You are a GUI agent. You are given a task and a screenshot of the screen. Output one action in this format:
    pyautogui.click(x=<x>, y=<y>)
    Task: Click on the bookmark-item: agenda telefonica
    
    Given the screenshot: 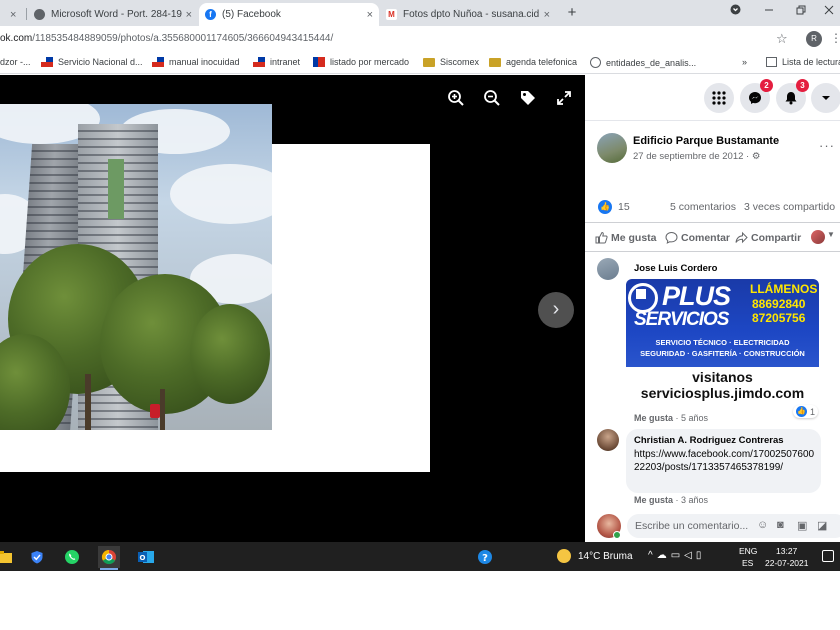 What is the action you would take?
    pyautogui.click(x=533, y=62)
    